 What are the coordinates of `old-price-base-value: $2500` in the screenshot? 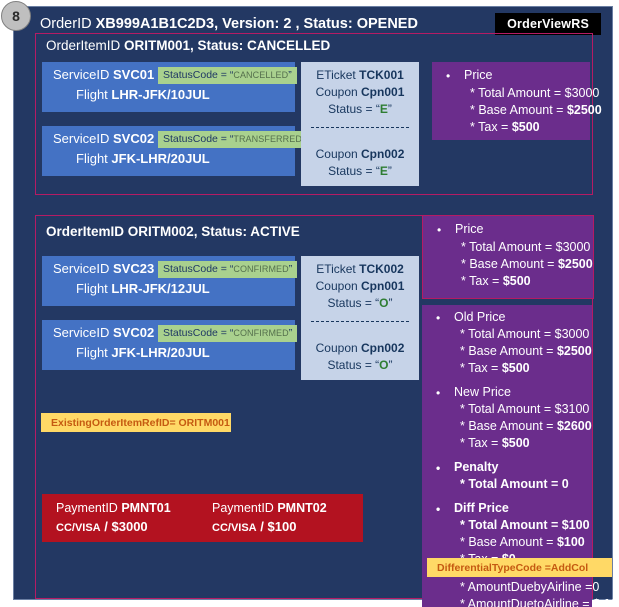 It's located at (574, 351).